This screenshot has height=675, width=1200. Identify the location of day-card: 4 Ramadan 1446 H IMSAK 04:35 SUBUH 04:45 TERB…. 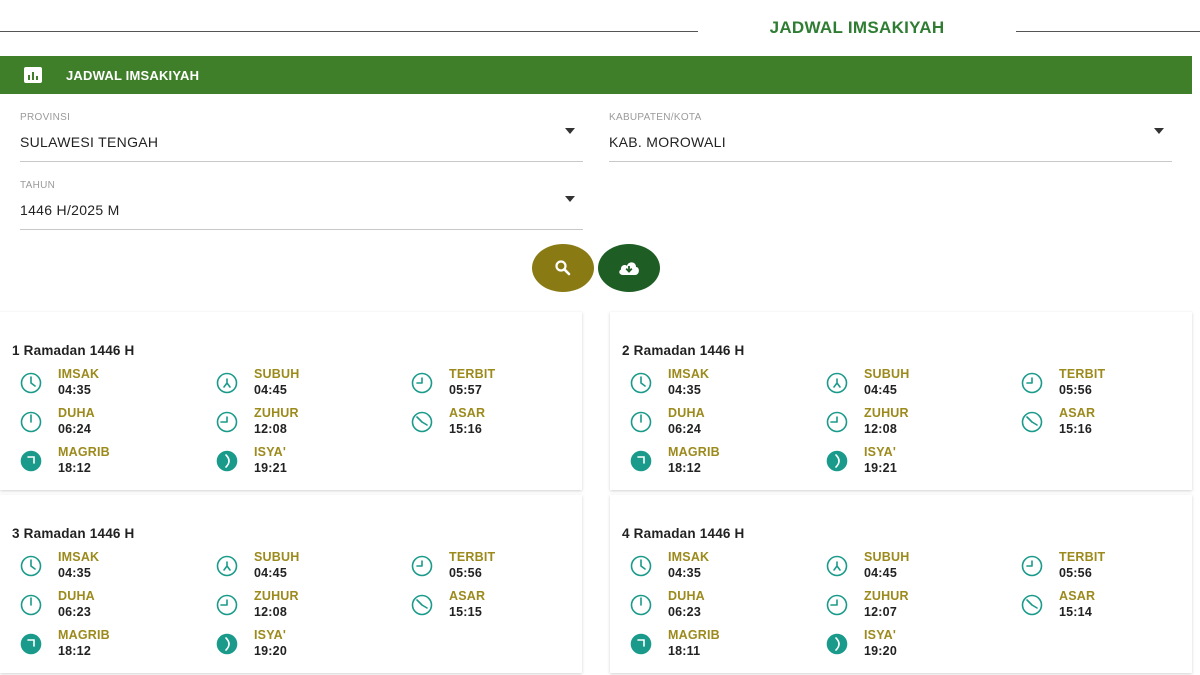
(901, 584).